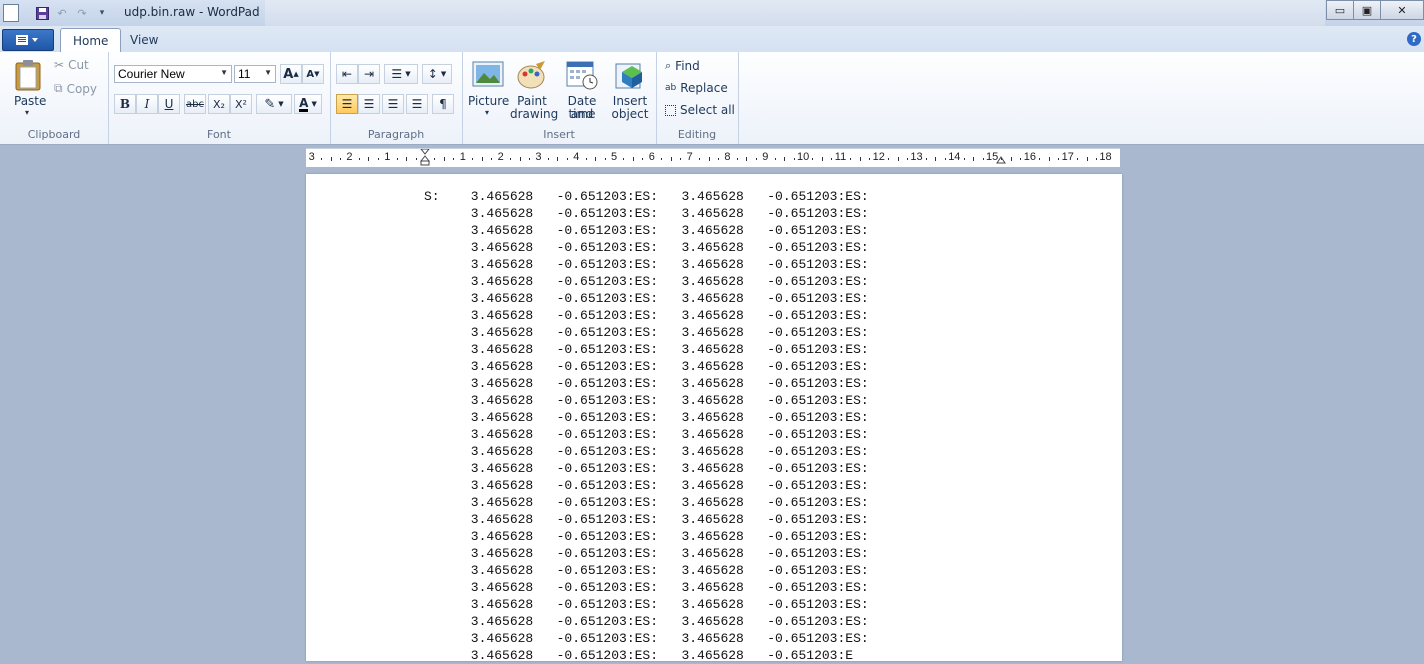 The height and width of the screenshot is (664, 1424). I want to click on align-center-icon: ☰, so click(369, 104).